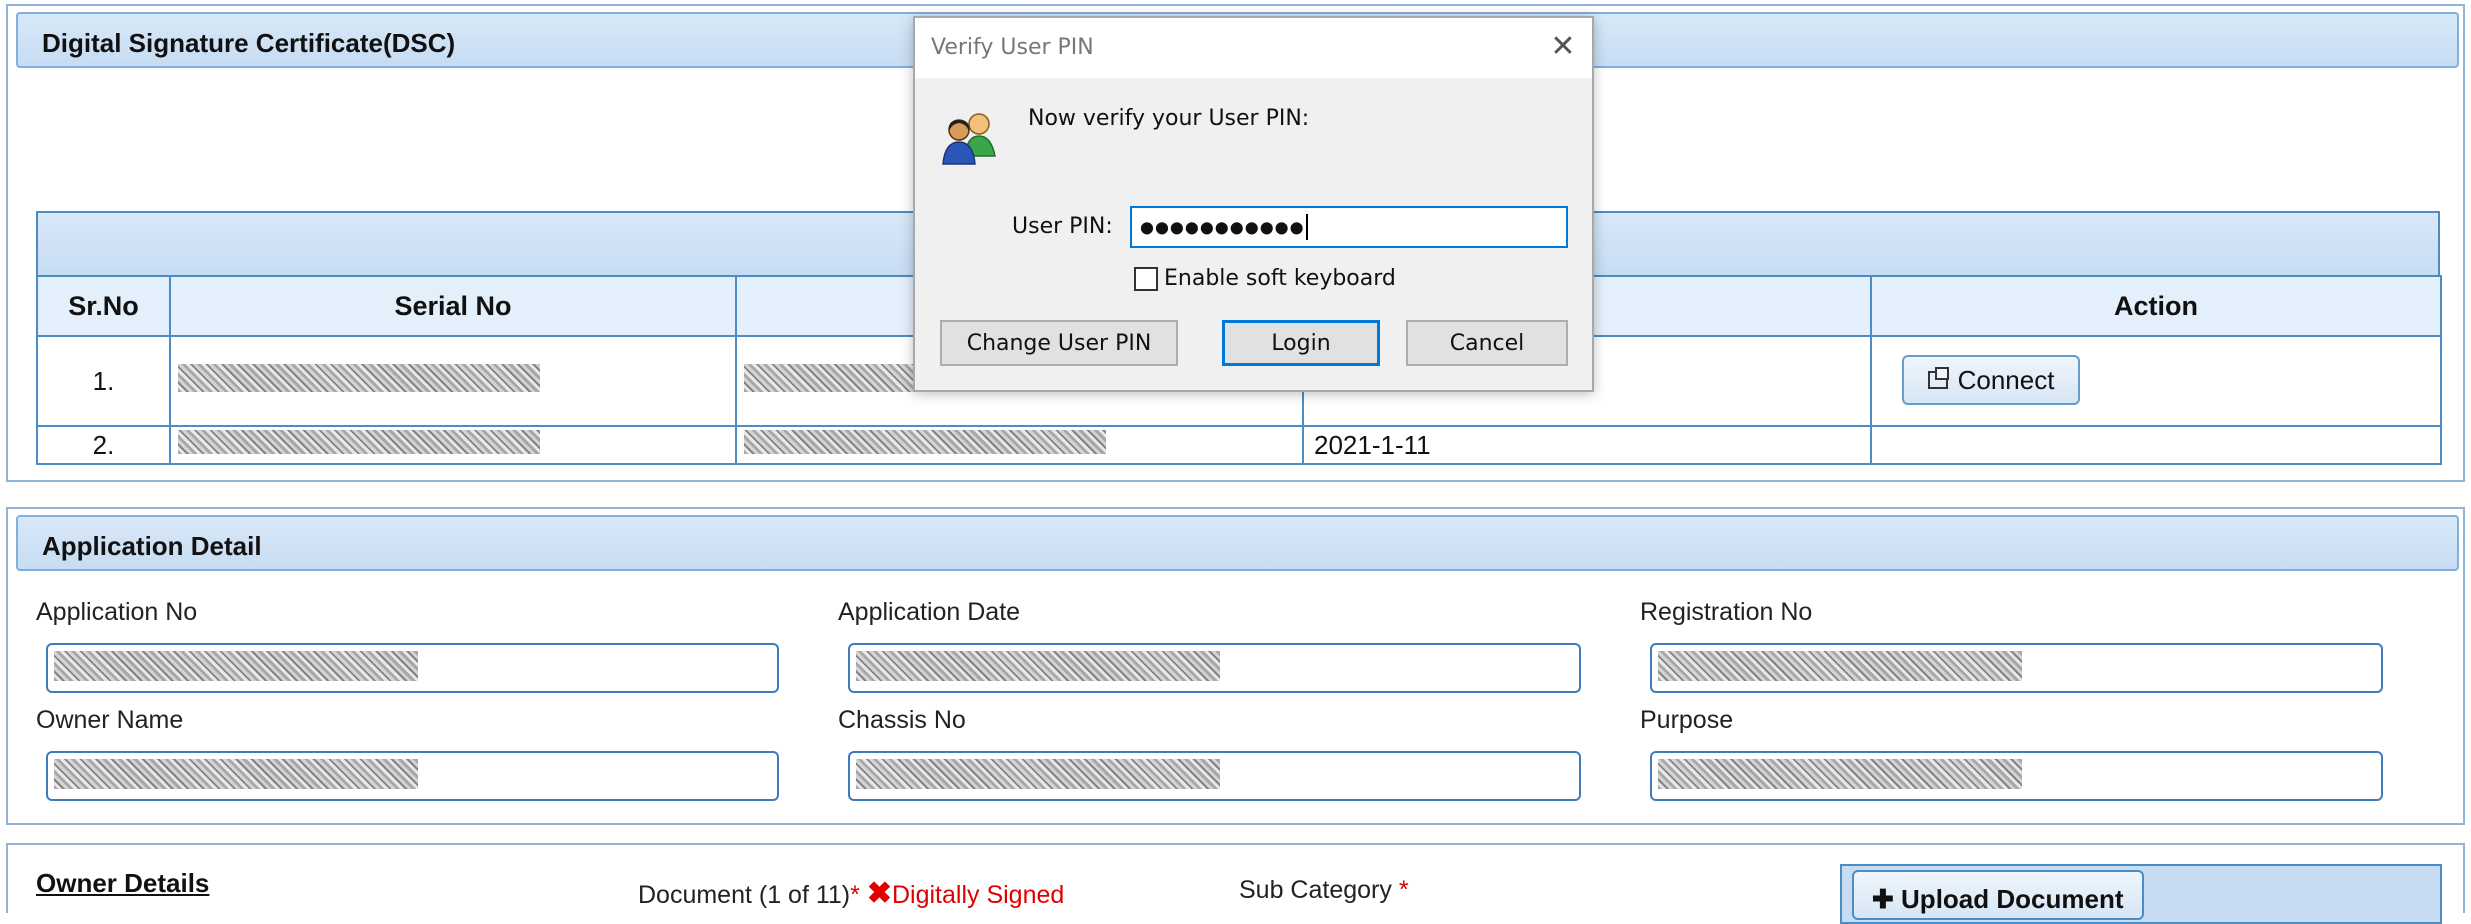 The width and height of the screenshot is (2471, 924). I want to click on row-srno: 1., so click(103, 381).